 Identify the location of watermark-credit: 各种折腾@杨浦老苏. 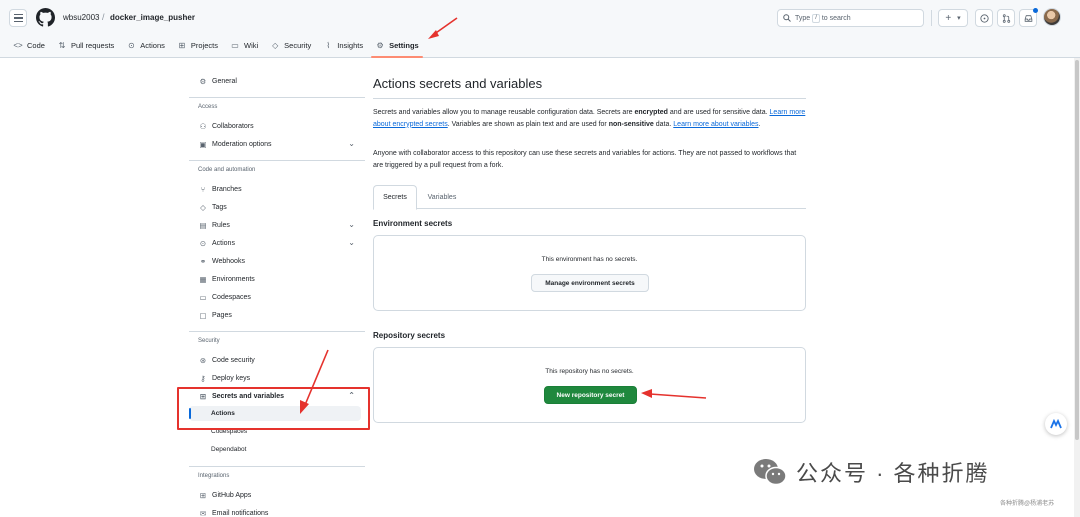
(1027, 504).